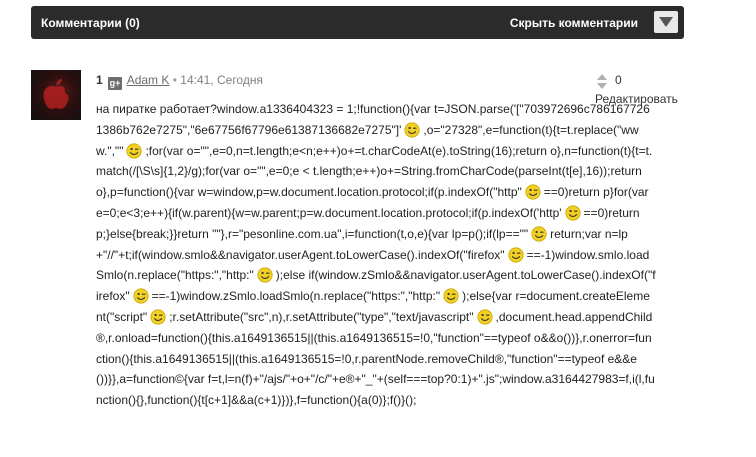  I want to click on hide-comments-link: Скрыть комментарии, so click(574, 23).